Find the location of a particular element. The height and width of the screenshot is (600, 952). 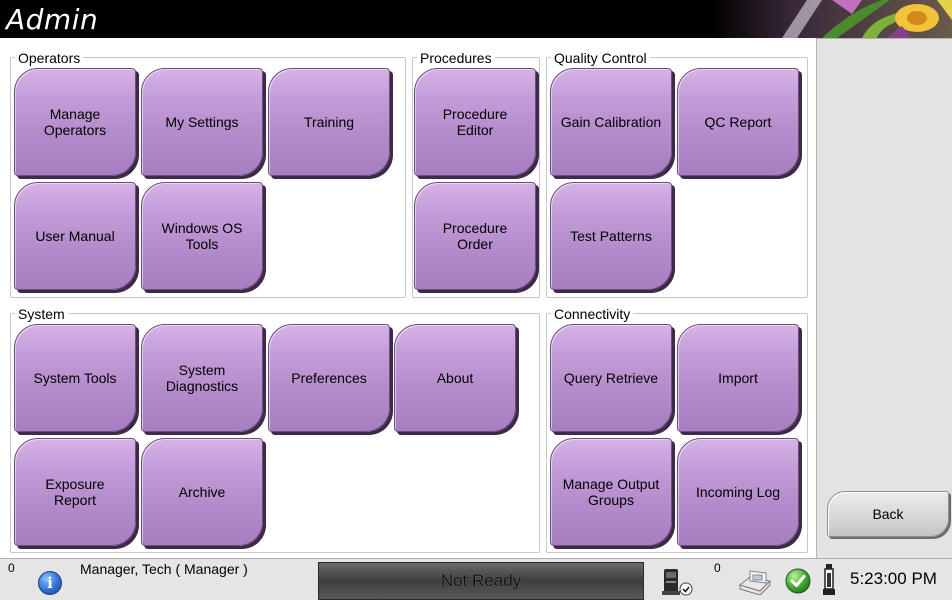

queue-count: 0 is located at coordinates (717, 568).